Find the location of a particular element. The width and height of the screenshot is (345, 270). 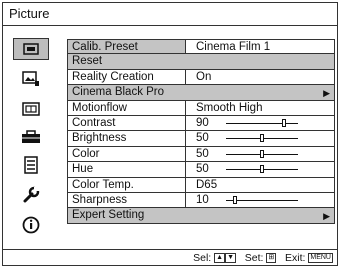

menu-row-label: Contrast is located at coordinates (127, 123).